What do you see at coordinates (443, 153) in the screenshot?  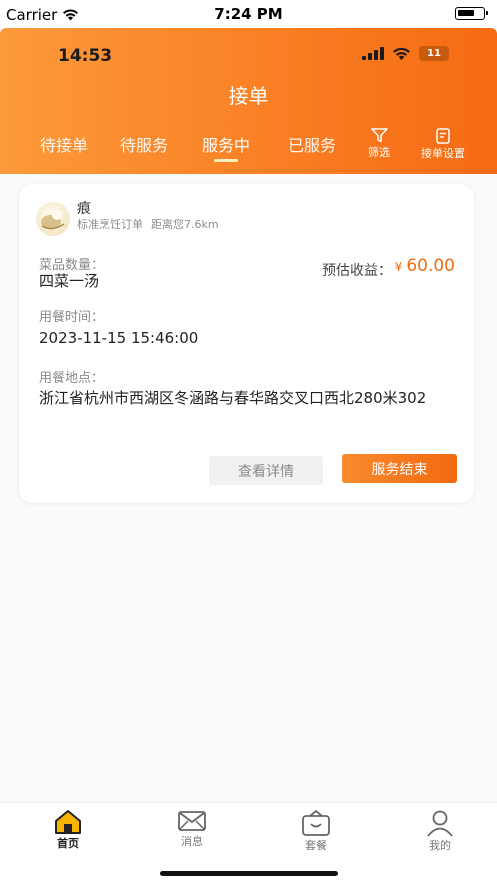 I see `order-settings-label: 接单设置` at bounding box center [443, 153].